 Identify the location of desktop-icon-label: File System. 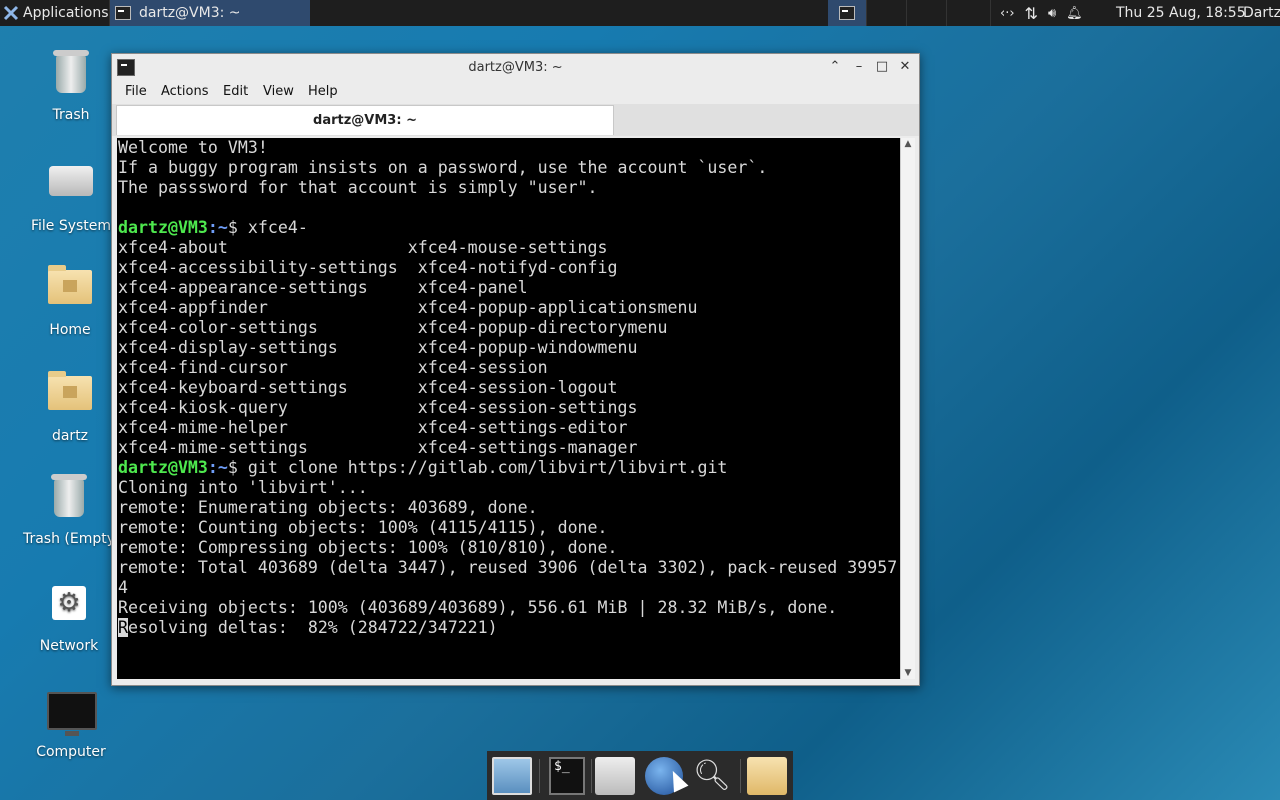
(71, 226).